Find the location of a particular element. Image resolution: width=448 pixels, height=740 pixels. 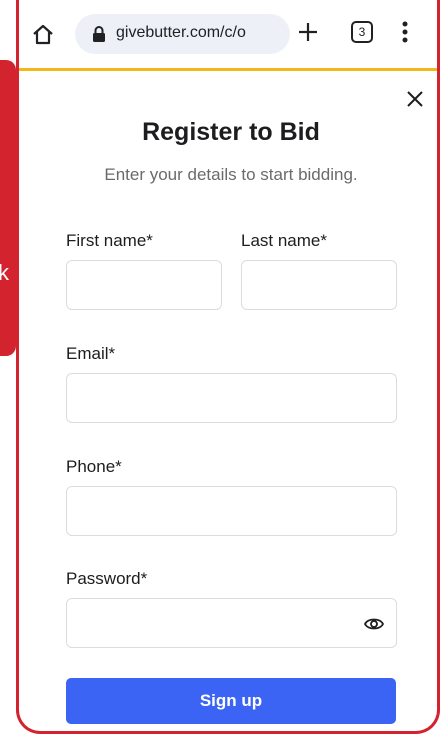

phone-field is located at coordinates (231, 511).